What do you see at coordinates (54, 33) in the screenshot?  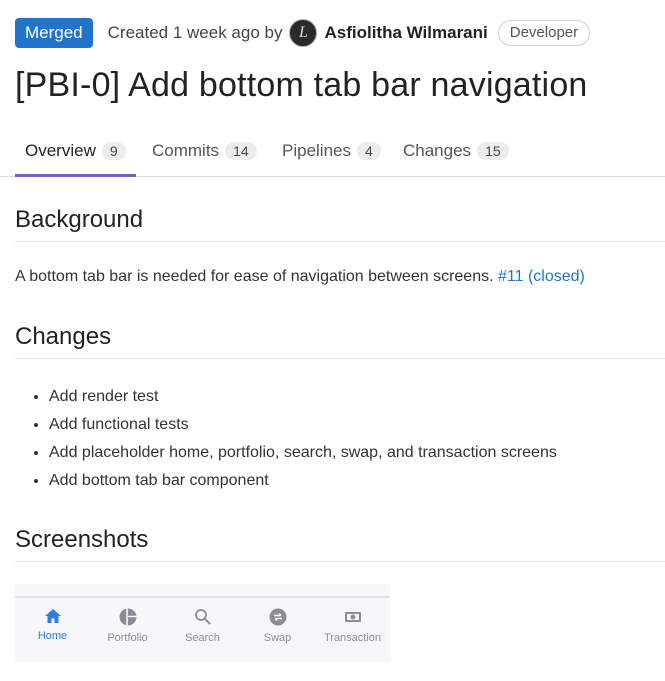 I see `status-badge: Merged` at bounding box center [54, 33].